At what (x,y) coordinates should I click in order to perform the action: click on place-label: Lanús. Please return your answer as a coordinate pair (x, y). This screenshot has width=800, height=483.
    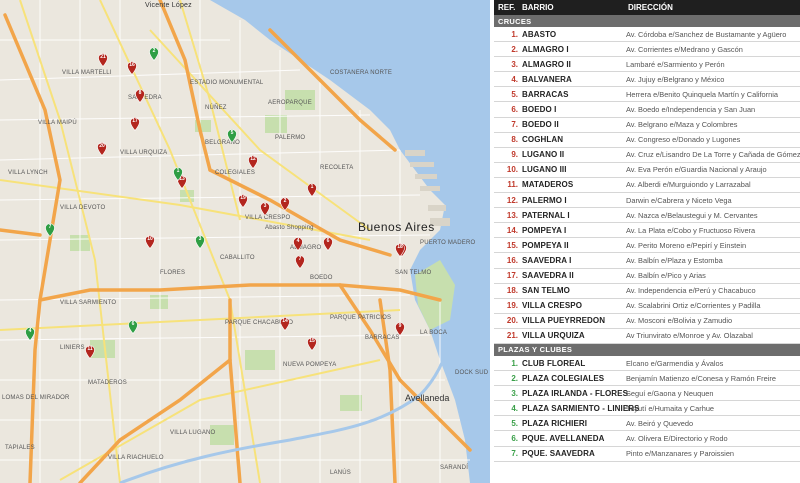
    Looking at the image, I should click on (341, 473).